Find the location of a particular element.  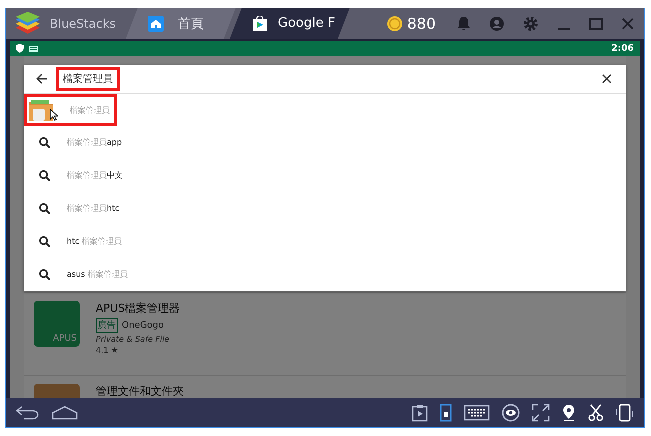

folder-app-icon is located at coordinates (41, 110).